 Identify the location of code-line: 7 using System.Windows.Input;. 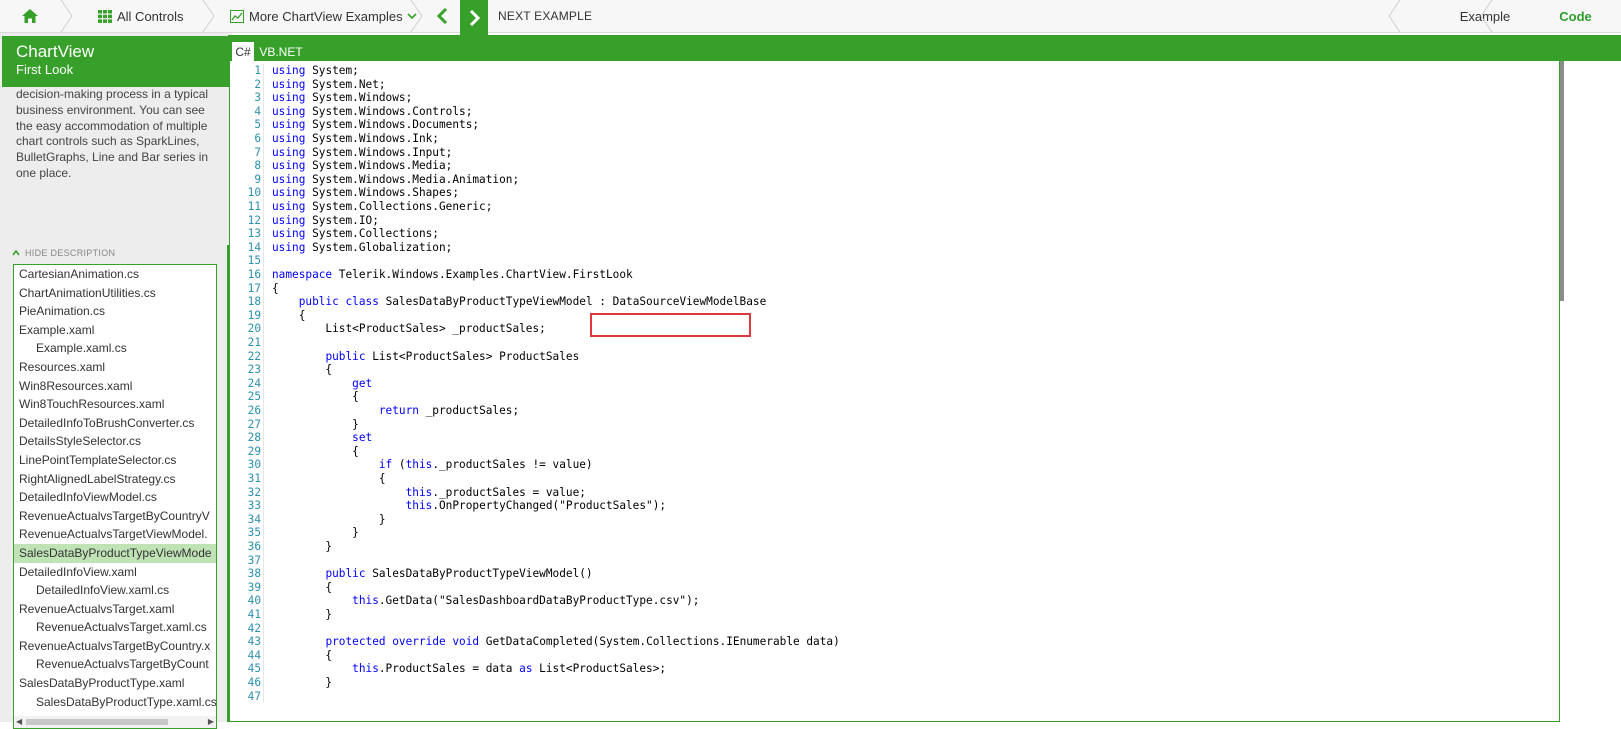
(341, 152).